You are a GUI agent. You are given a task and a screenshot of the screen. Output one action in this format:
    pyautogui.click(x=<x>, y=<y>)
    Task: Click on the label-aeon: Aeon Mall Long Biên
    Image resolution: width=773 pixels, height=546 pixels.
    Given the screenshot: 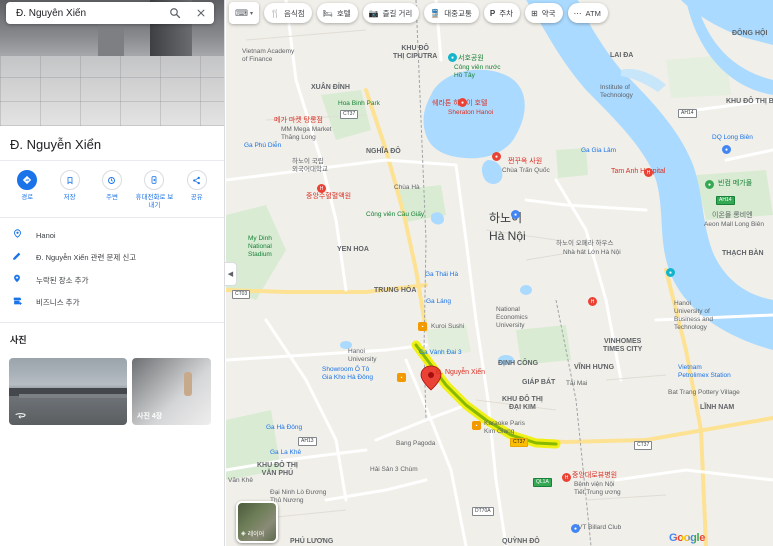 What is the action you would take?
    pyautogui.click(x=734, y=224)
    